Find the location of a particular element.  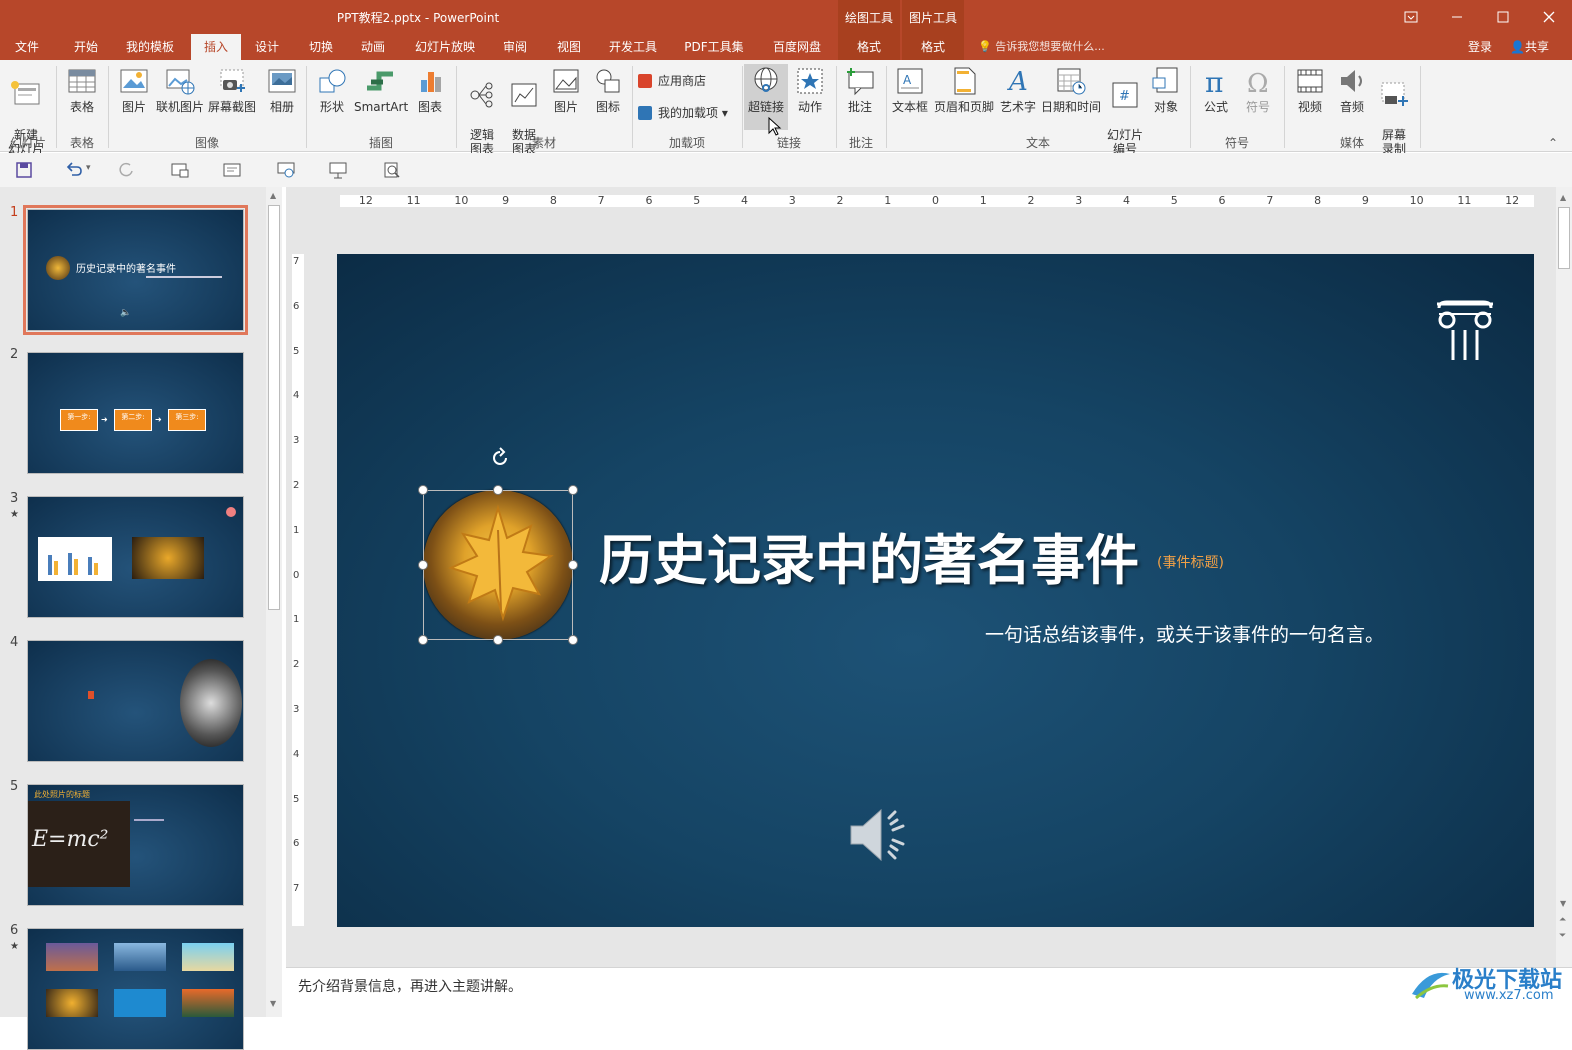

resize-handle-top is located at coordinates (498, 490).